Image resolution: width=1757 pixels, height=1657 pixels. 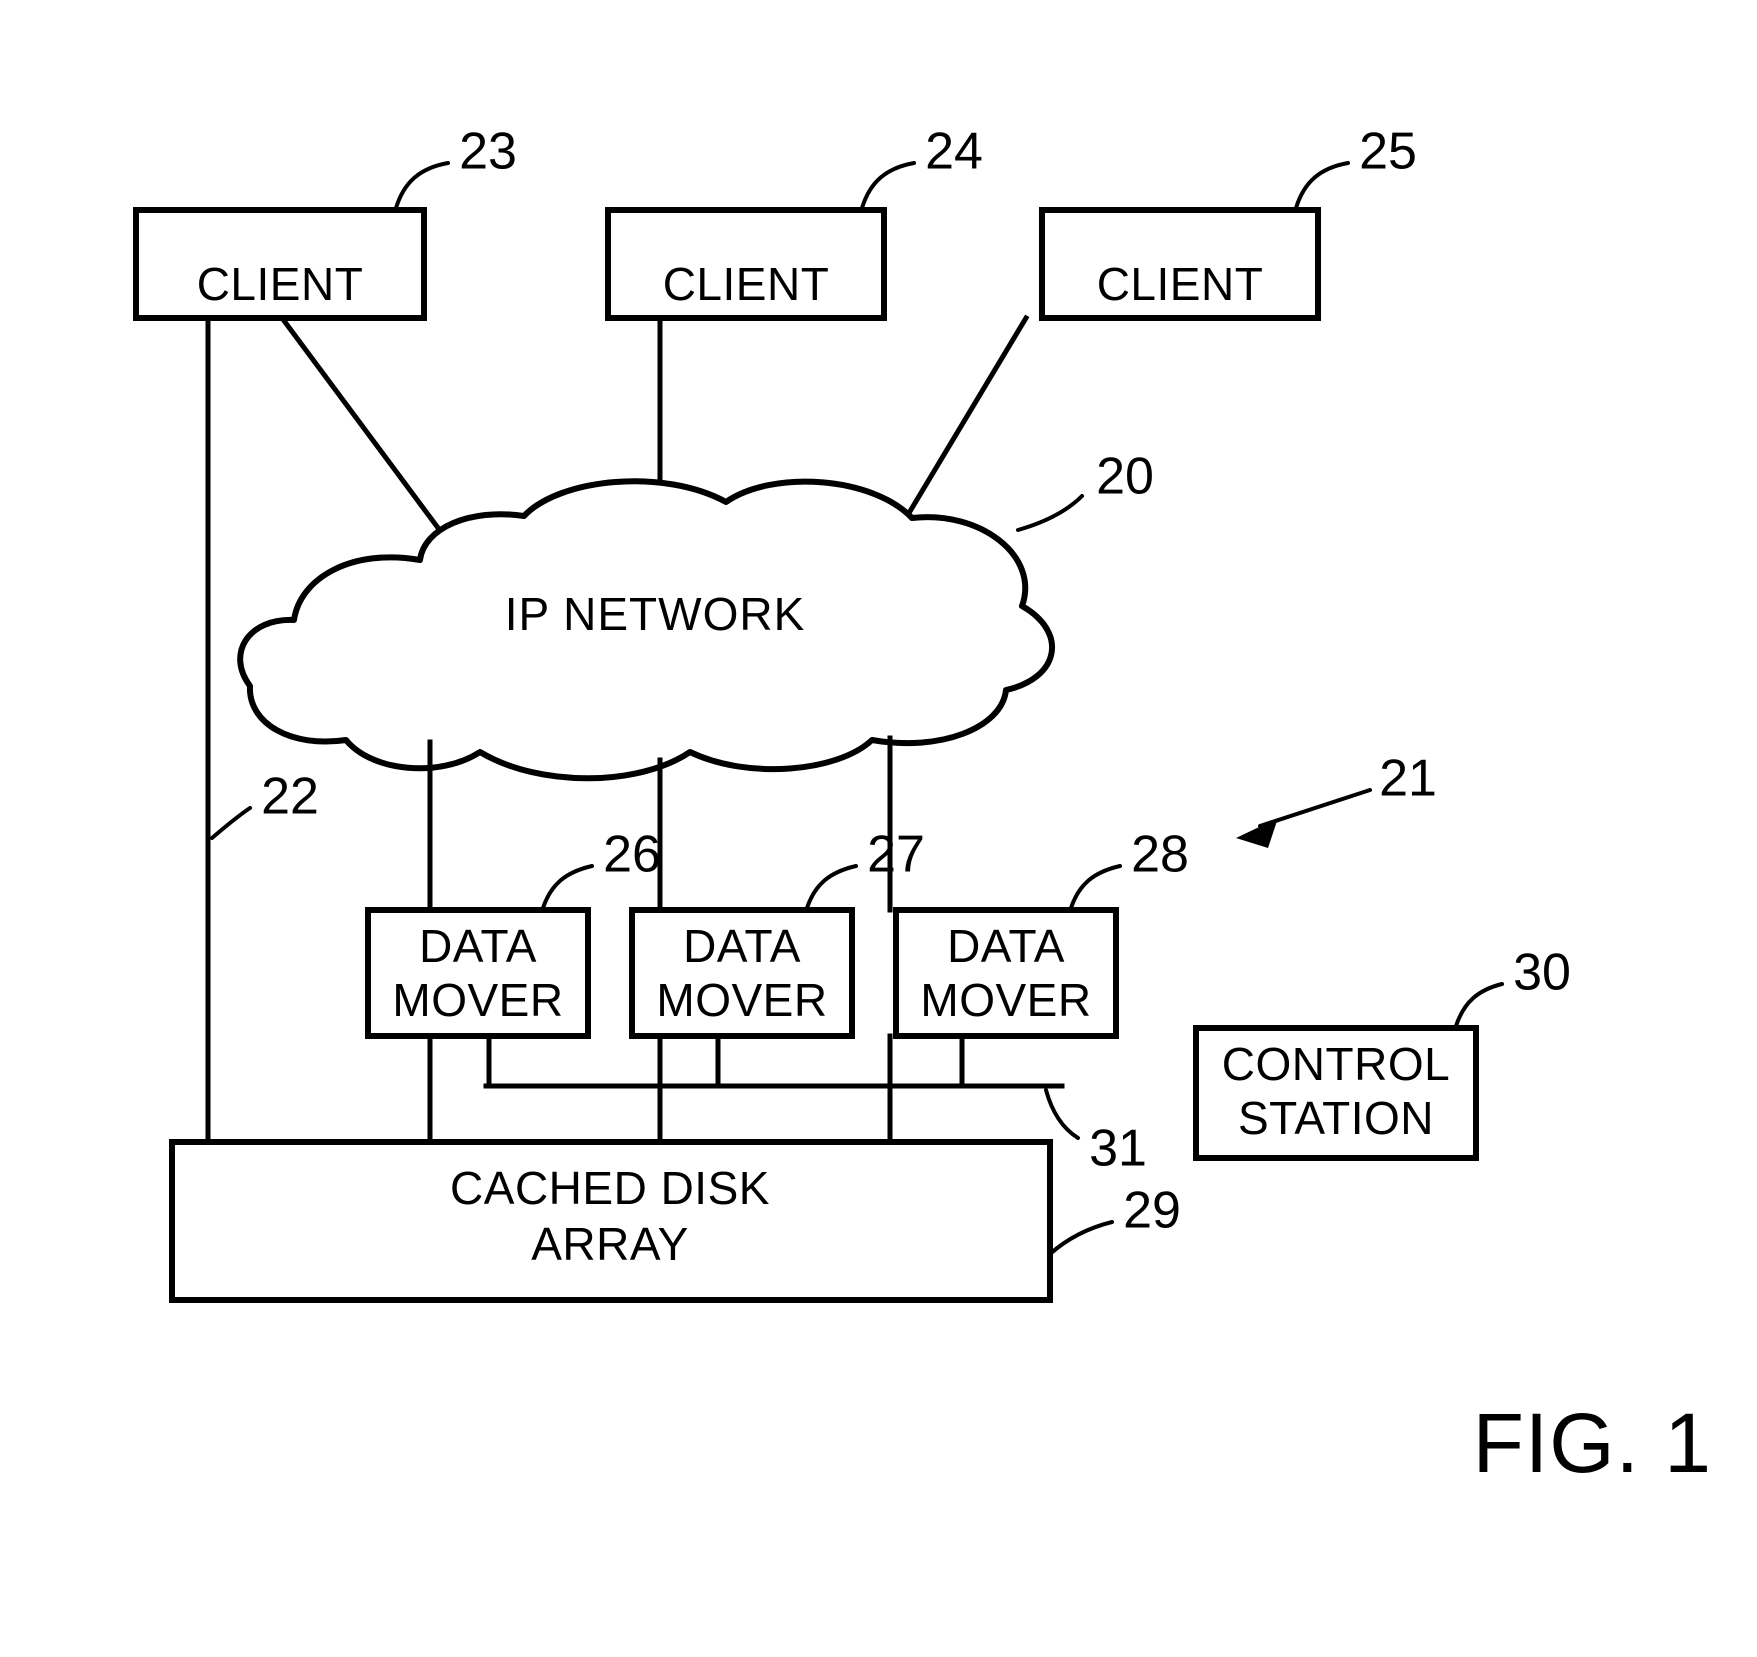 What do you see at coordinates (290, 797) in the screenshot?
I see `ref-numeral-22: 22` at bounding box center [290, 797].